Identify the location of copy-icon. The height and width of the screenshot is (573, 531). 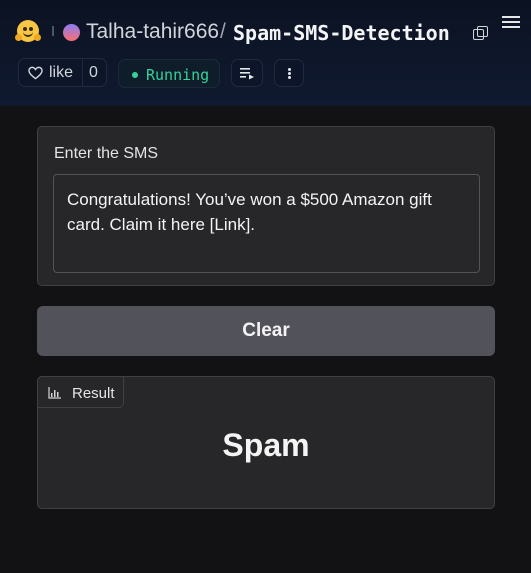
(480, 33).